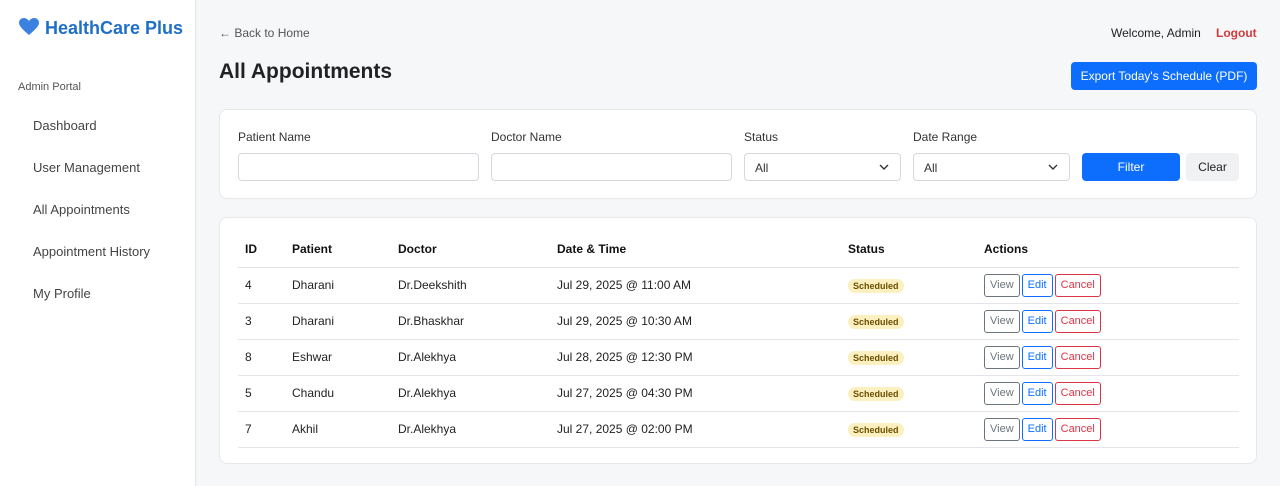  What do you see at coordinates (114, 28) in the screenshot?
I see `brand-name: HealthCare Plus` at bounding box center [114, 28].